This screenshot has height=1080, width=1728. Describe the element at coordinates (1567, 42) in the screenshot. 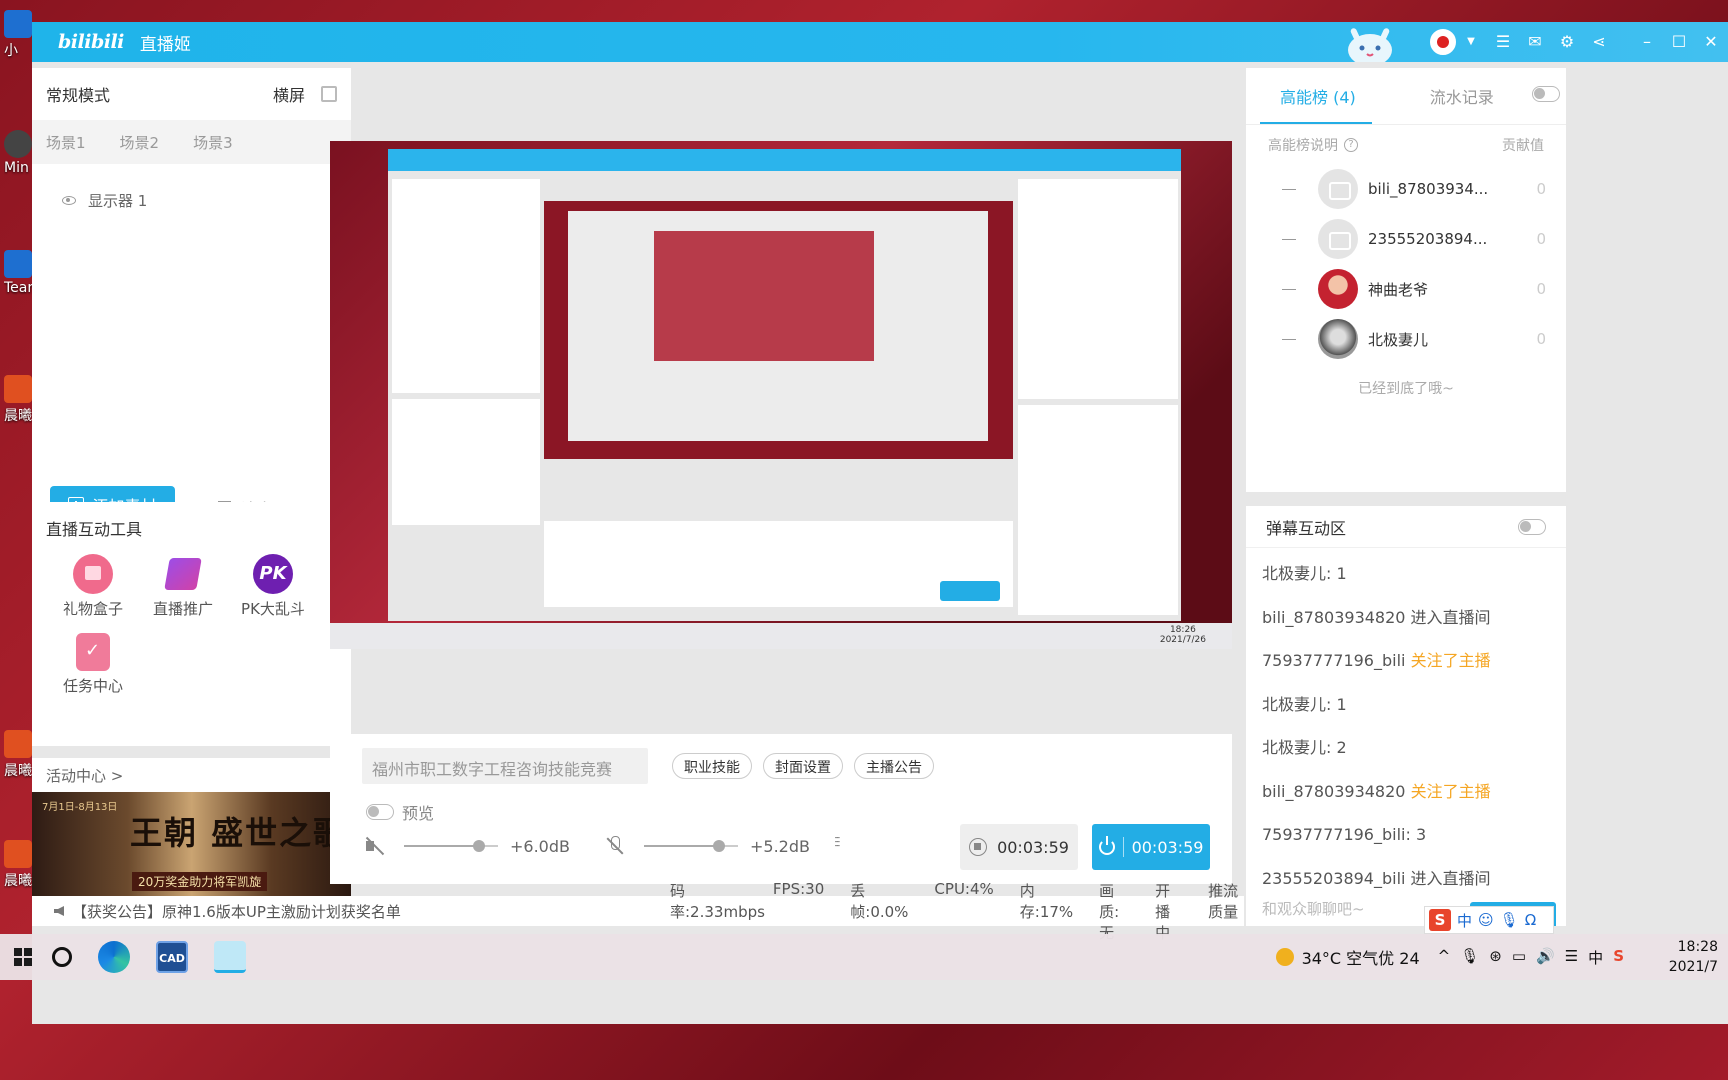

I see `gear-icon: ⚙` at that location.